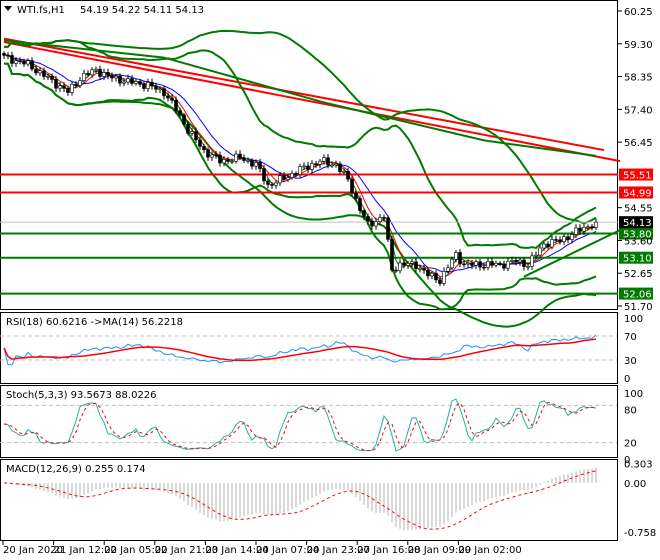 This screenshot has height=560, width=660. I want to click on macd-tick-label: 0.303, so click(638, 464).